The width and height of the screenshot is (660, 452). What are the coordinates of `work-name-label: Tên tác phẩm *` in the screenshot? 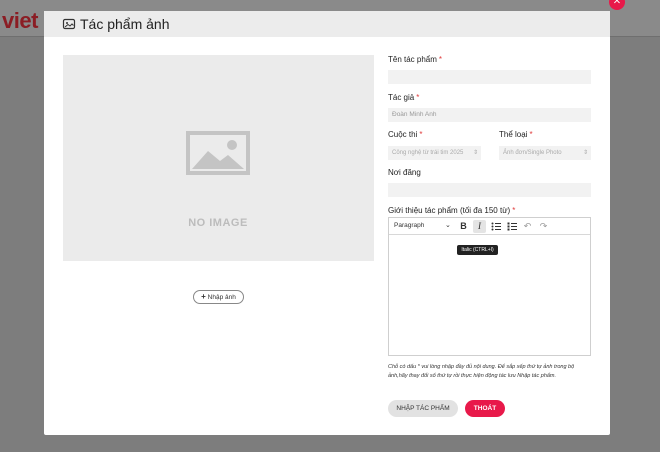 It's located at (415, 59).